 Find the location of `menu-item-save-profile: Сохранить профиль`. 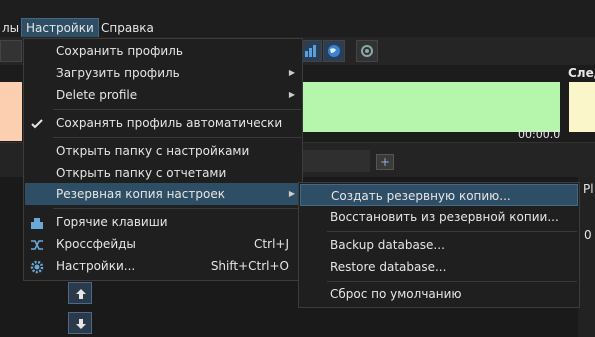

menu-item-save-profile: Сохранить профиль is located at coordinates (163, 51).